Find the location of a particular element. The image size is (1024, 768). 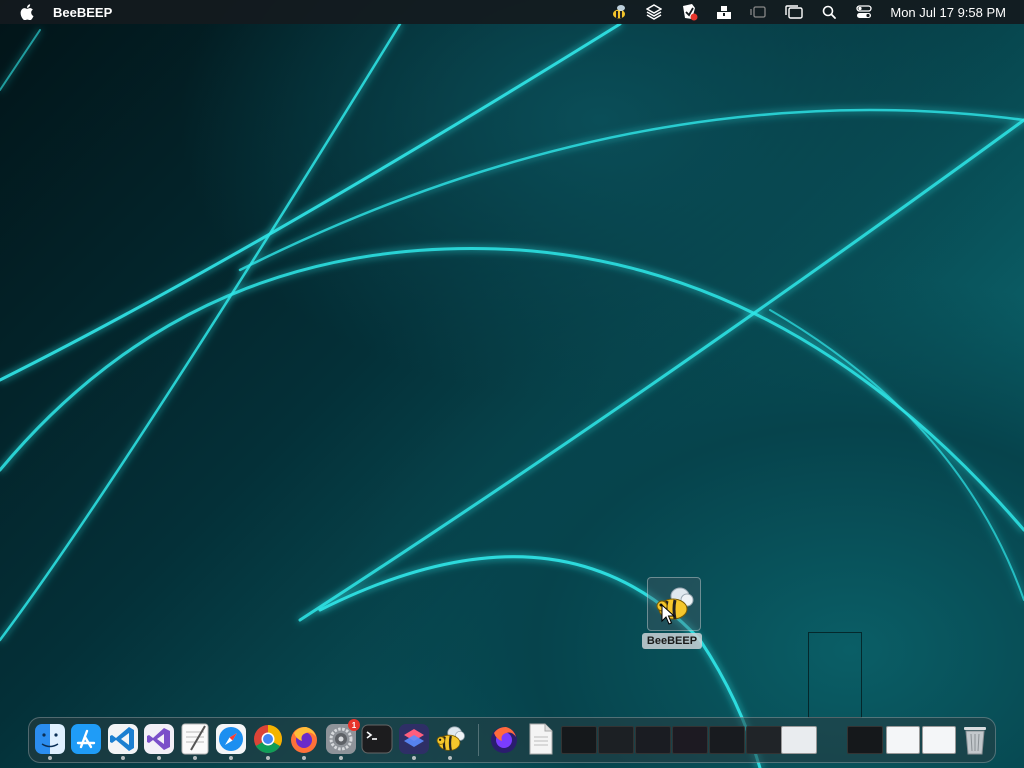

dock-item-firefox-nightly is located at coordinates (504, 739).